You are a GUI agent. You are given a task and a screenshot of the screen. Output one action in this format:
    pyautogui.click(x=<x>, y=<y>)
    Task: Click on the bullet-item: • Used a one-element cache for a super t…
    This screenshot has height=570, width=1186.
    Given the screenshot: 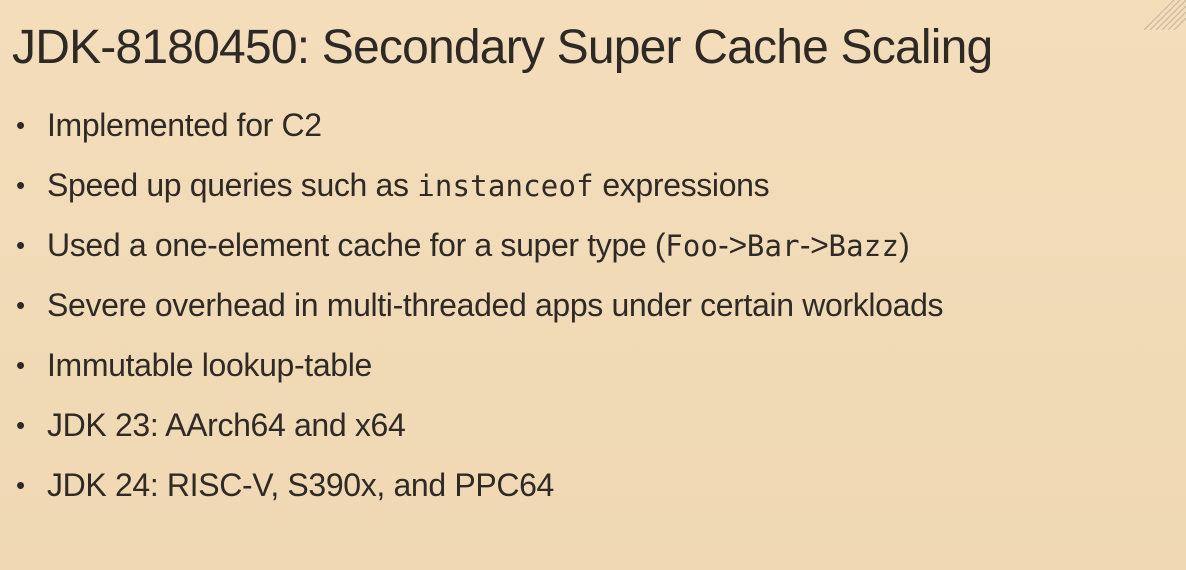 What is the action you would take?
    pyautogui.click(x=479, y=245)
    